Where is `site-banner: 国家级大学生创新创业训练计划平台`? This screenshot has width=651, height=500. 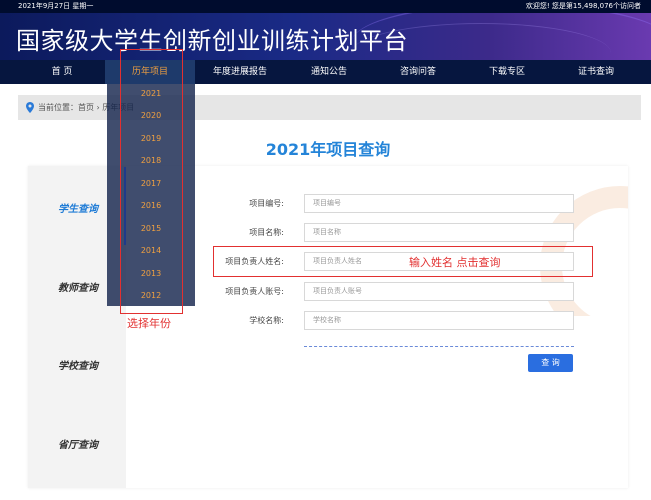
site-banner: 国家级大学生创新创业训练计划平台 is located at coordinates (325, 36).